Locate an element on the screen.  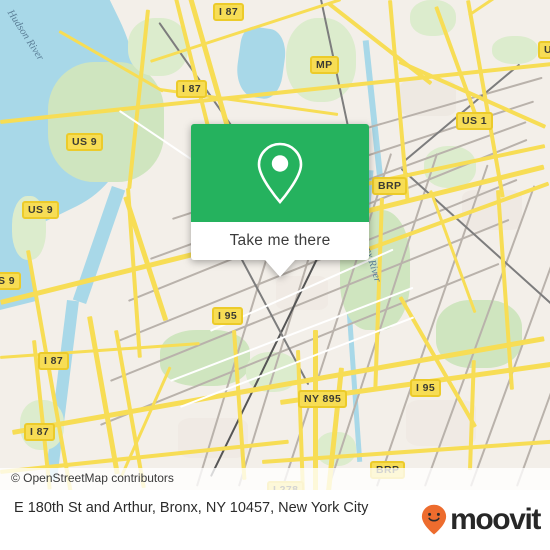
moovit-pin-icon is located at coordinates (434, 519).